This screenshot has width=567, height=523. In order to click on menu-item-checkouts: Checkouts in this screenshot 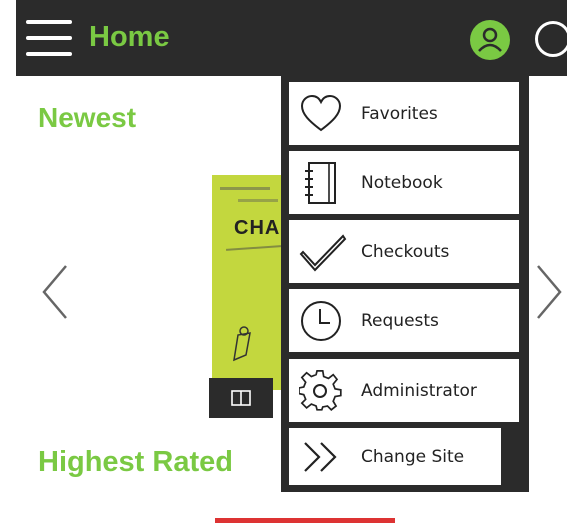, I will do `click(404, 251)`.